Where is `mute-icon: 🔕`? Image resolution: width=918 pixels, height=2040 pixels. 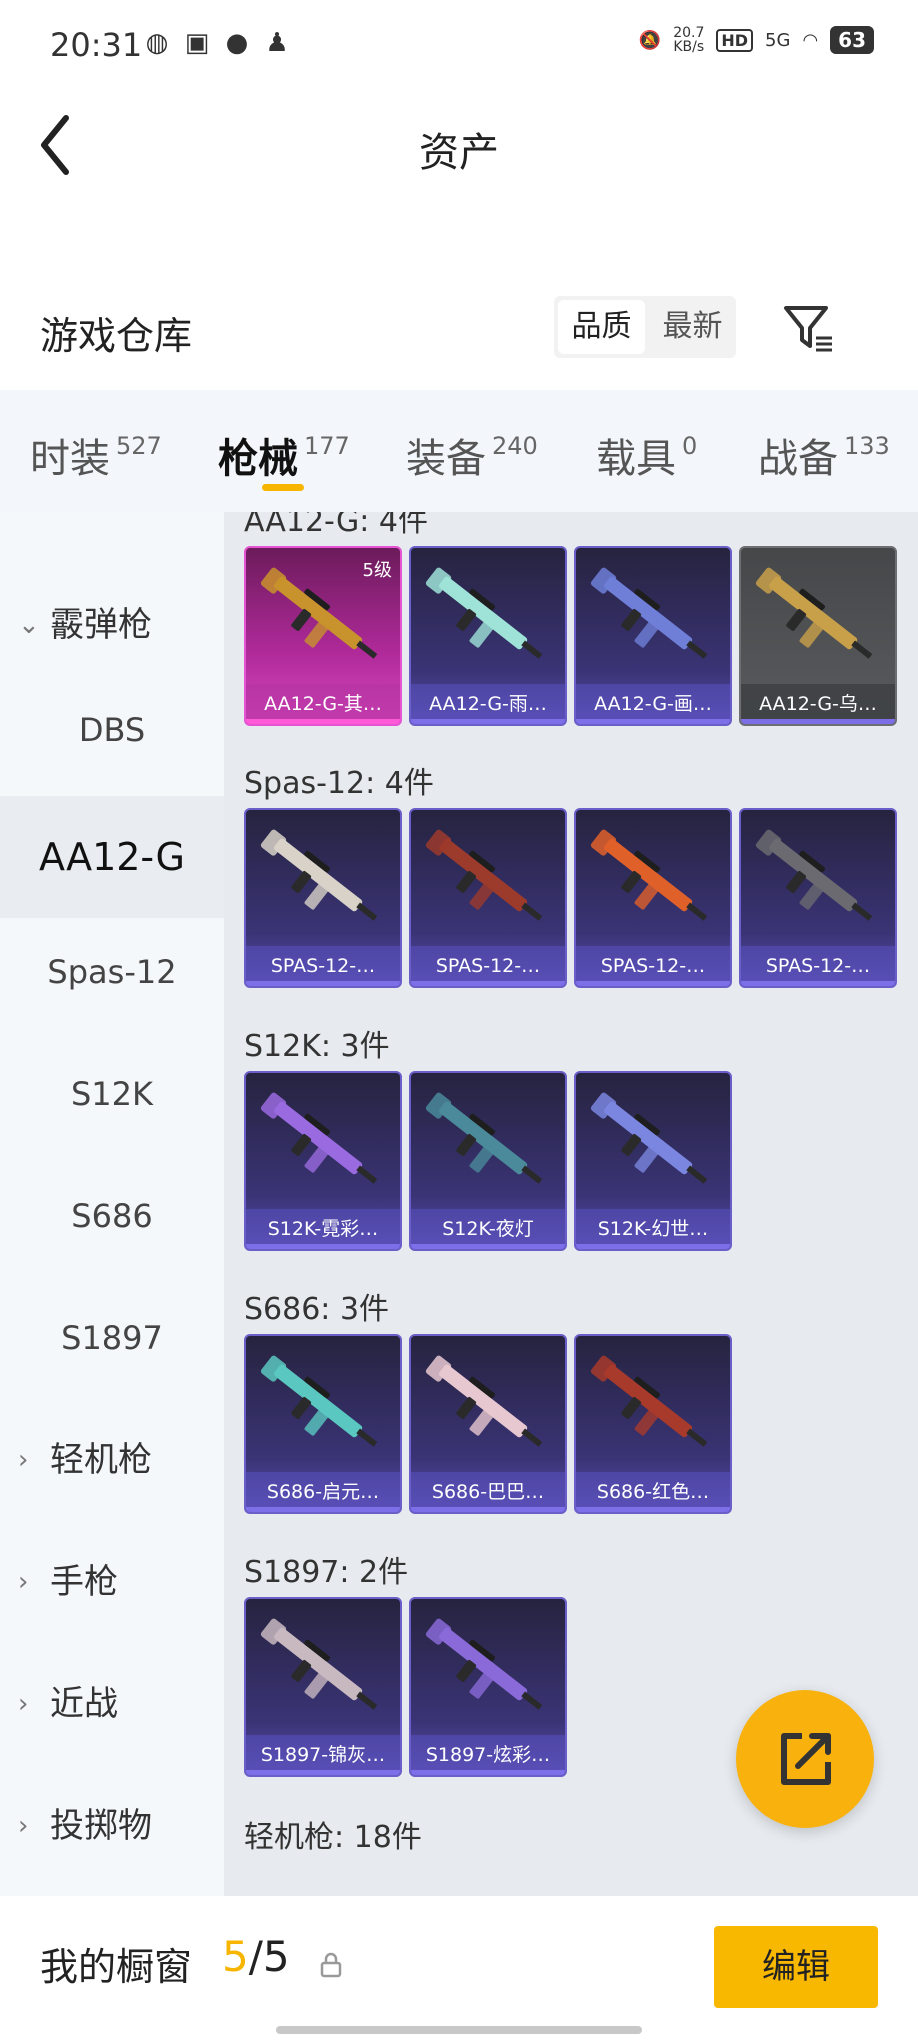
mute-icon: 🔕 is located at coordinates (650, 40).